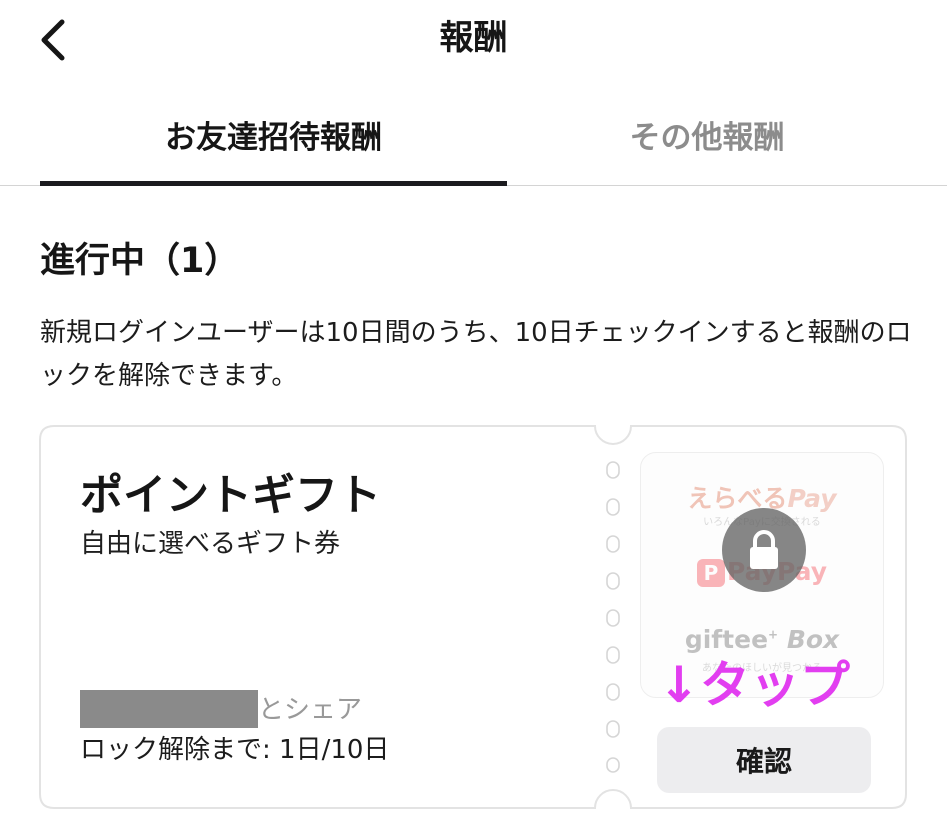 This screenshot has height=829, width=947. Describe the element at coordinates (613, 617) in the screenshot. I see `ticket-perforation` at that location.